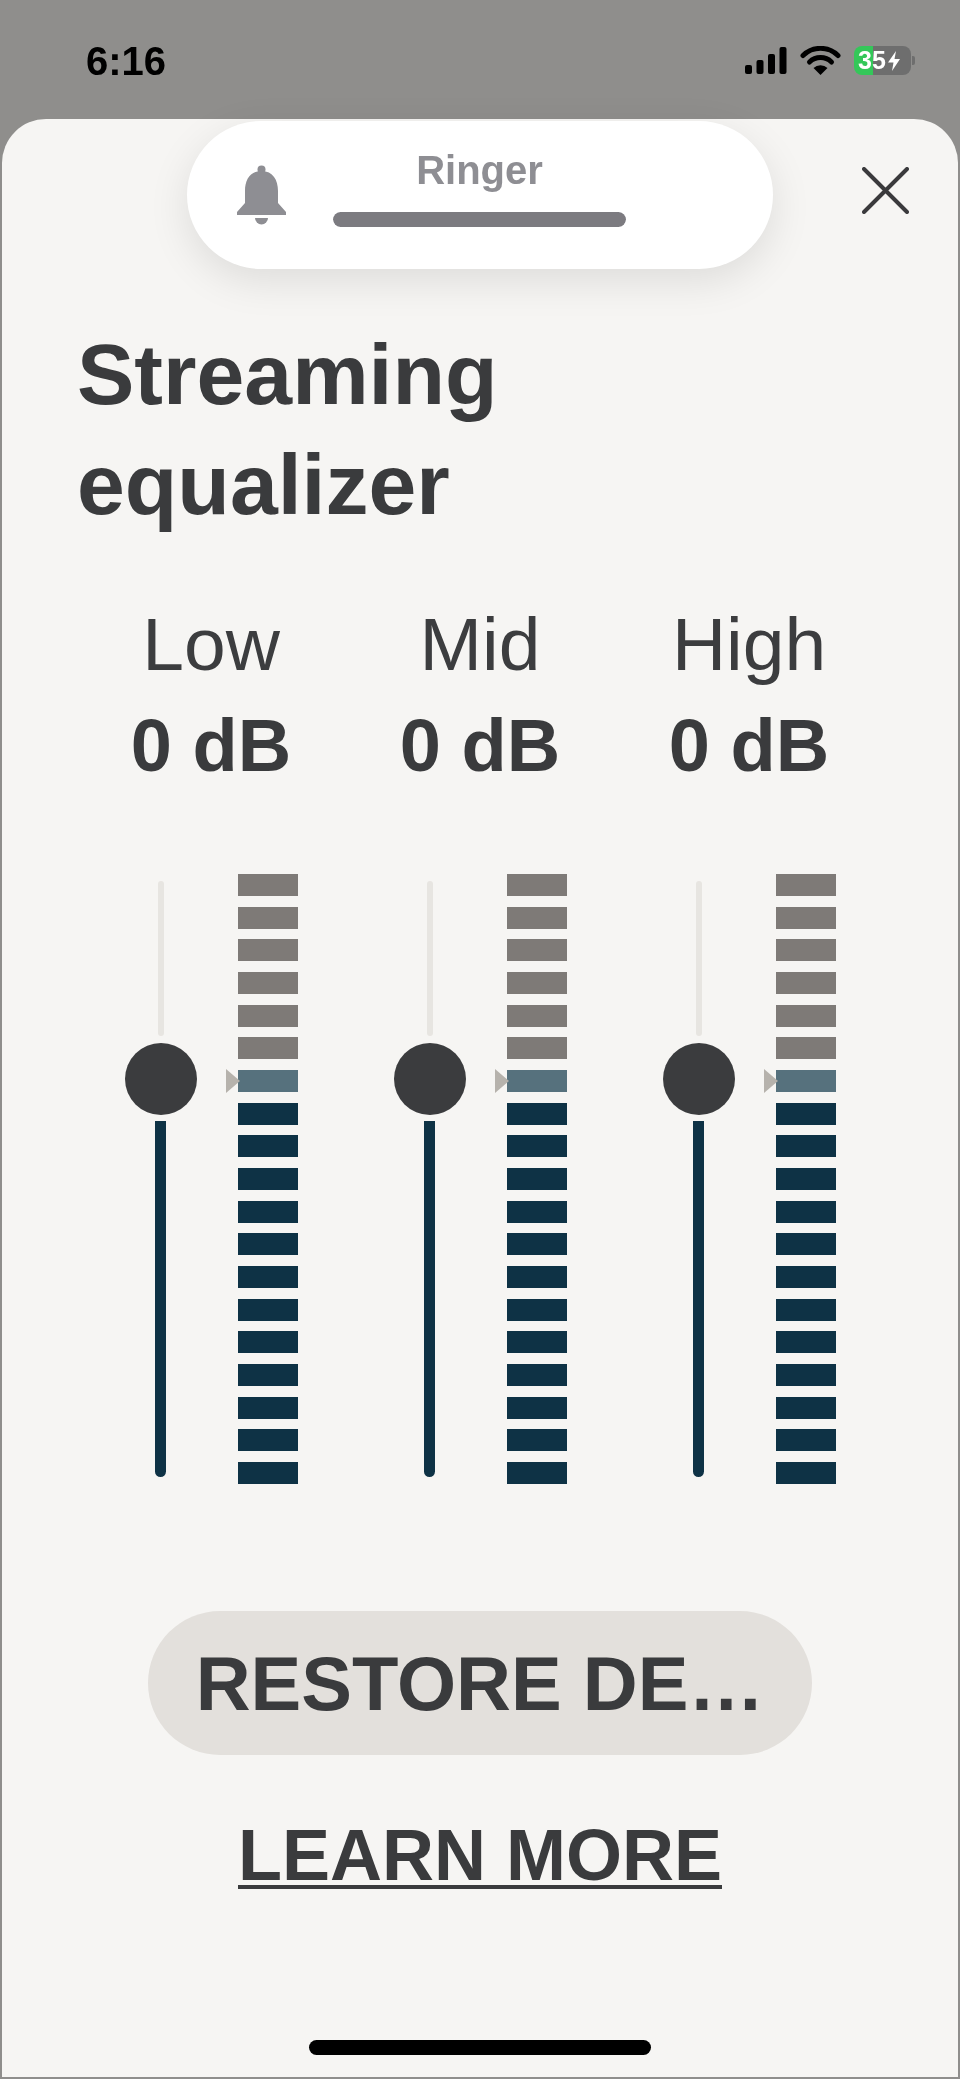  Describe the element at coordinates (872, 60) in the screenshot. I see `battery-percent: 35` at that location.